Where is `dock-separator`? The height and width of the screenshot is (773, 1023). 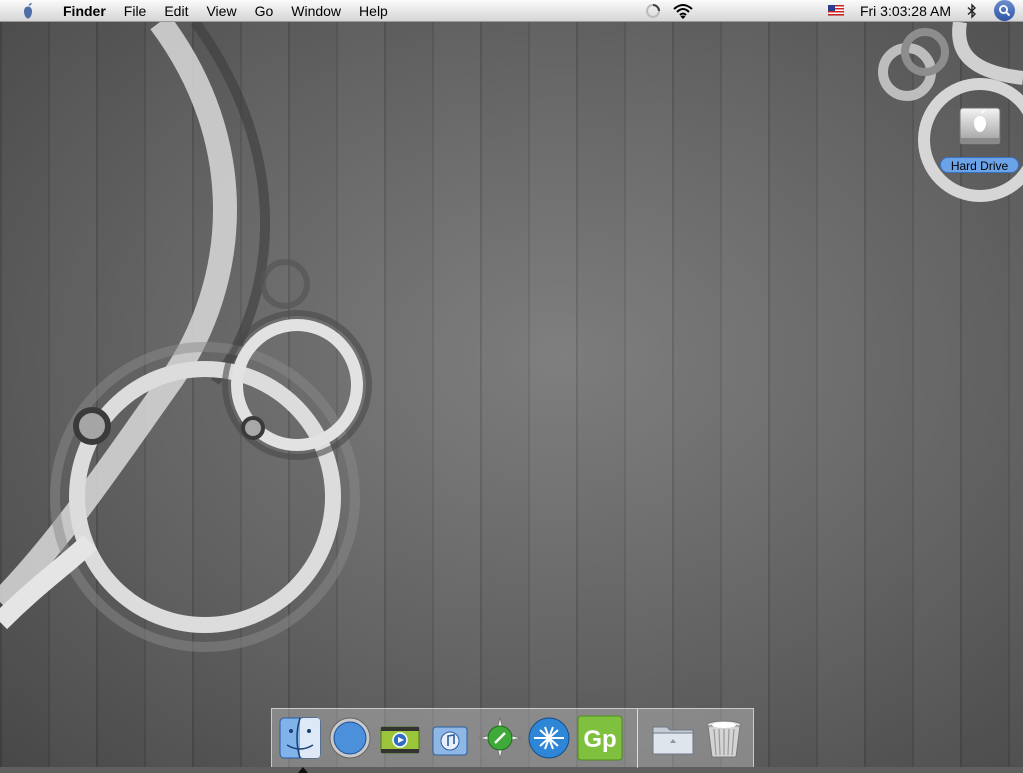 dock-separator is located at coordinates (637, 738).